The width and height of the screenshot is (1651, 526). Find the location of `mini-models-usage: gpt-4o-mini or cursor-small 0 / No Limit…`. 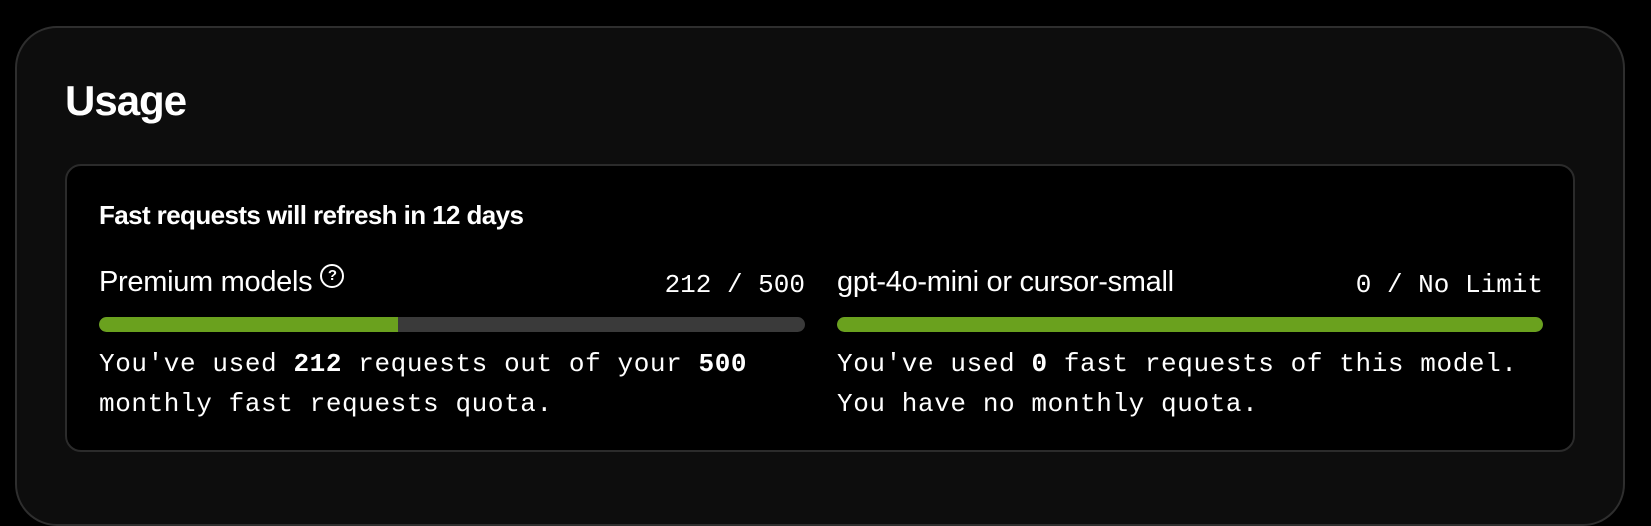

mini-models-usage: gpt-4o-mini or cursor-small 0 / No Limit… is located at coordinates (1190, 341).